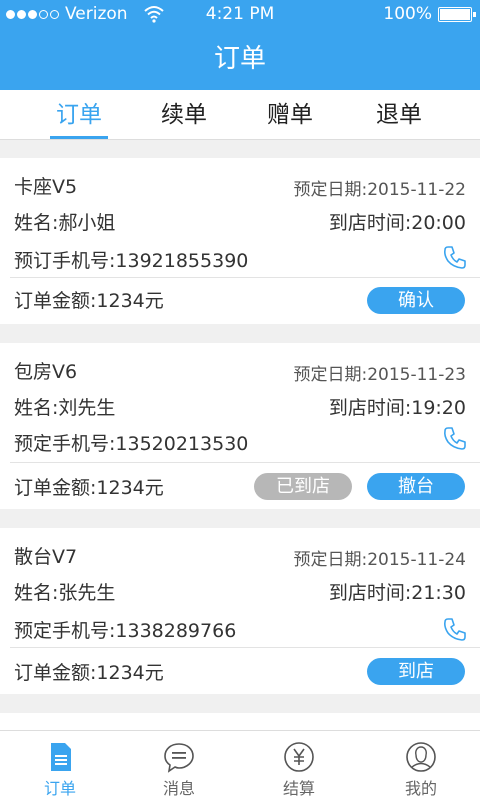 The width and height of the screenshot is (480, 801). I want to click on bottom-tab-messages: 消息, so click(179, 766).